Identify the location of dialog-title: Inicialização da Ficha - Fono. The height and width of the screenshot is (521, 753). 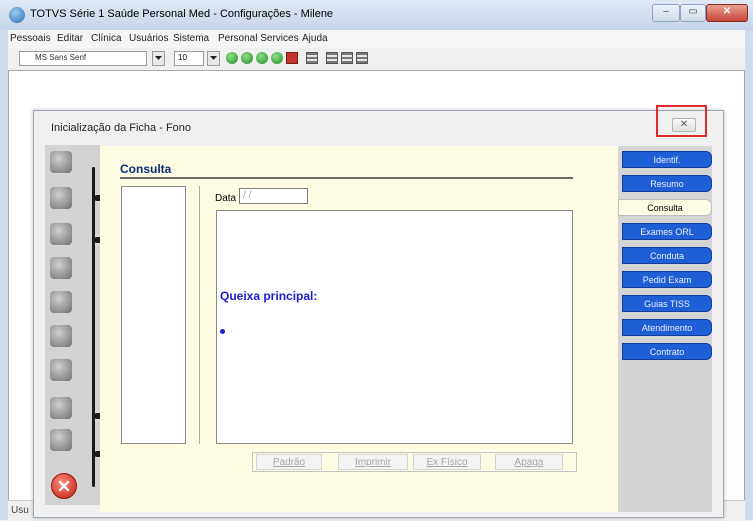
(121, 128).